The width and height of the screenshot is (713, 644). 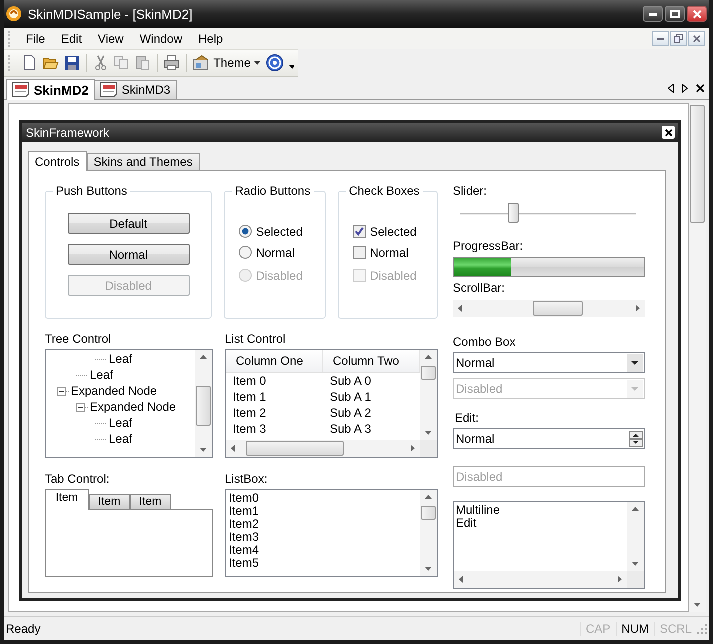 I want to click on document-tab: SkinMD2, so click(x=50, y=89).